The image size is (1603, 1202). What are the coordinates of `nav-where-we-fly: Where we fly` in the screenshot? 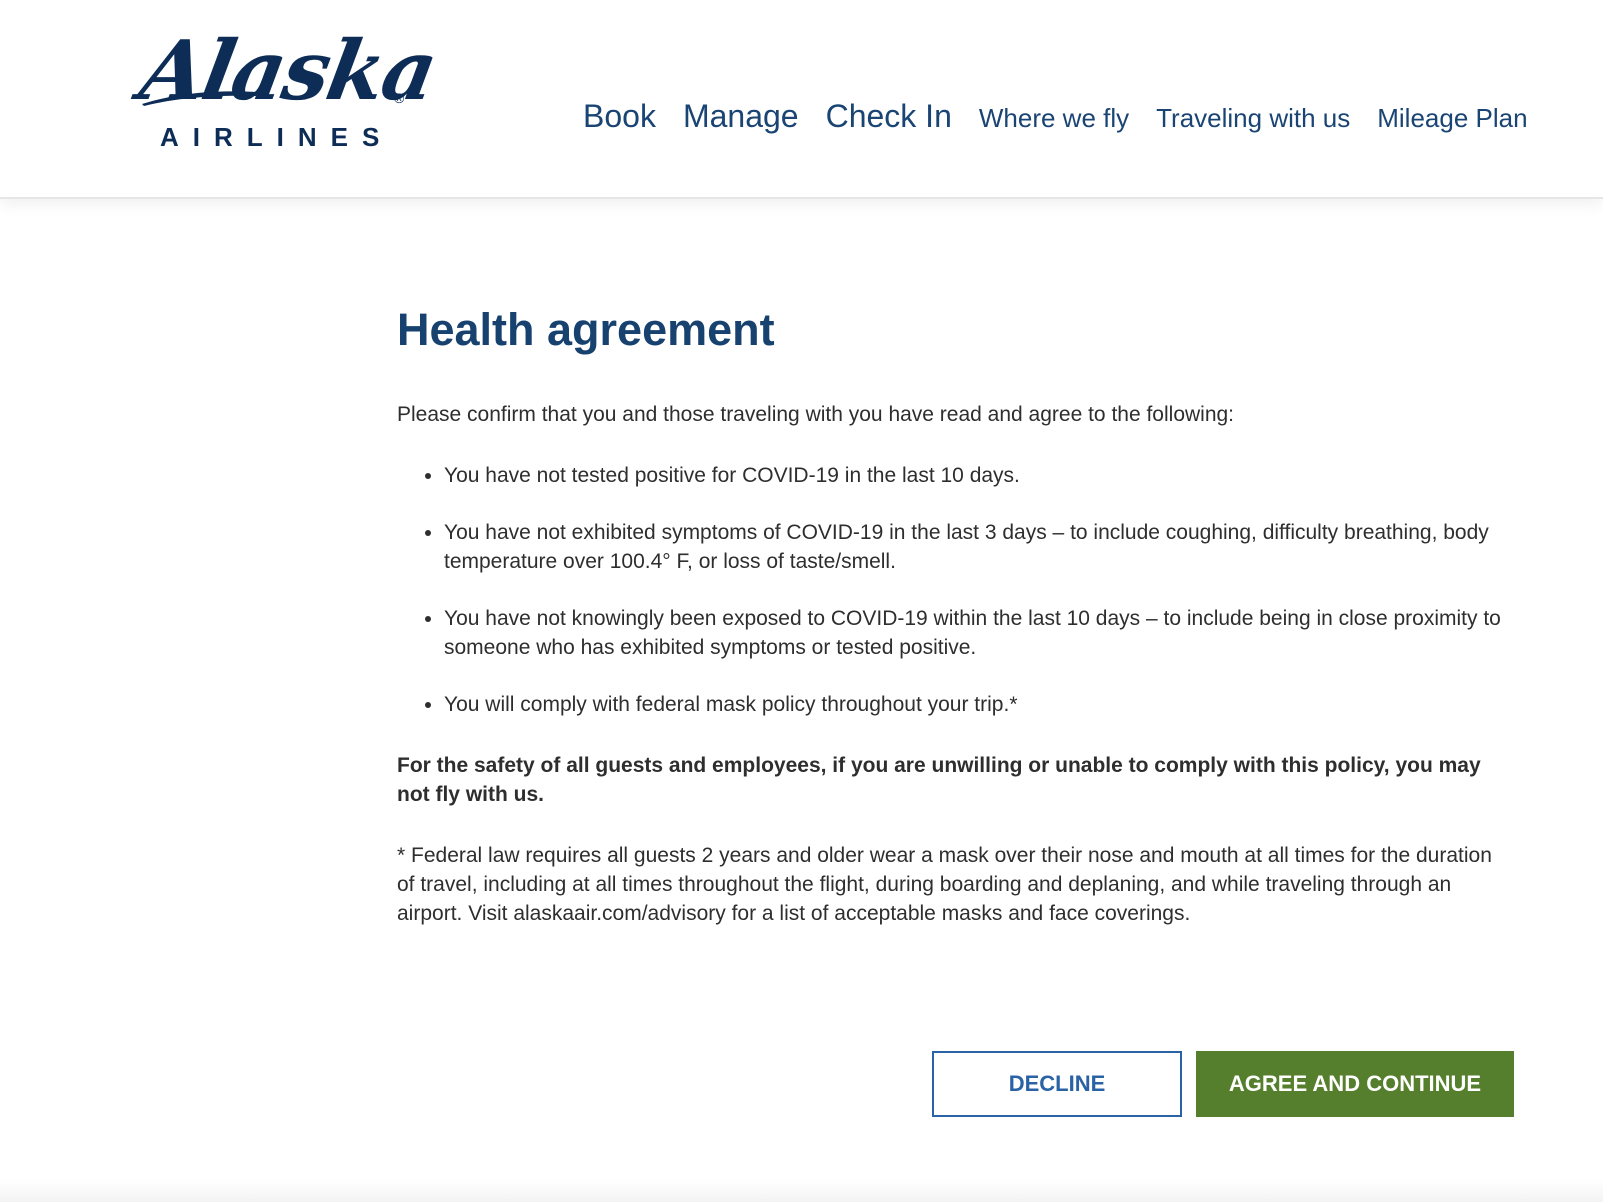 It's located at (1054, 118).